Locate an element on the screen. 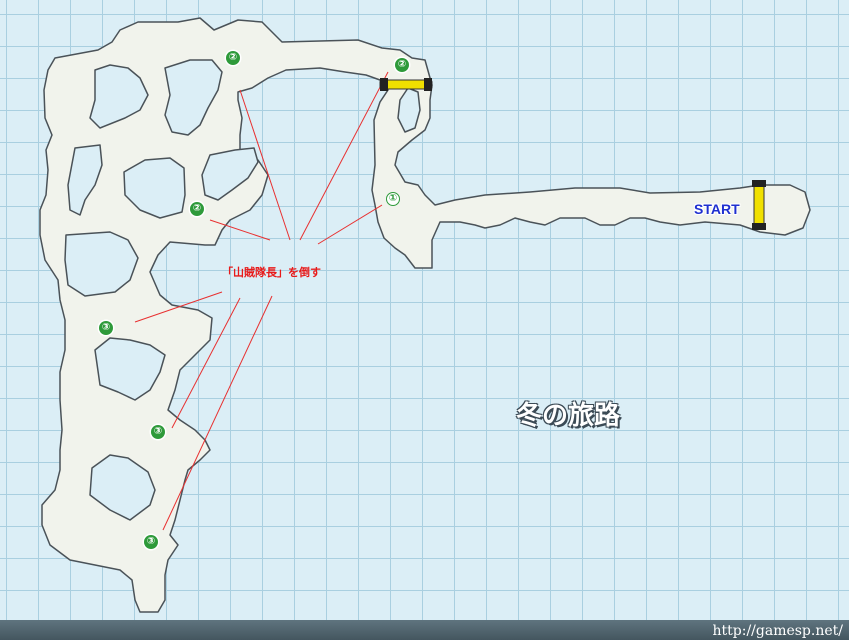 This screenshot has height=640, width=849. start-label: START is located at coordinates (717, 209).